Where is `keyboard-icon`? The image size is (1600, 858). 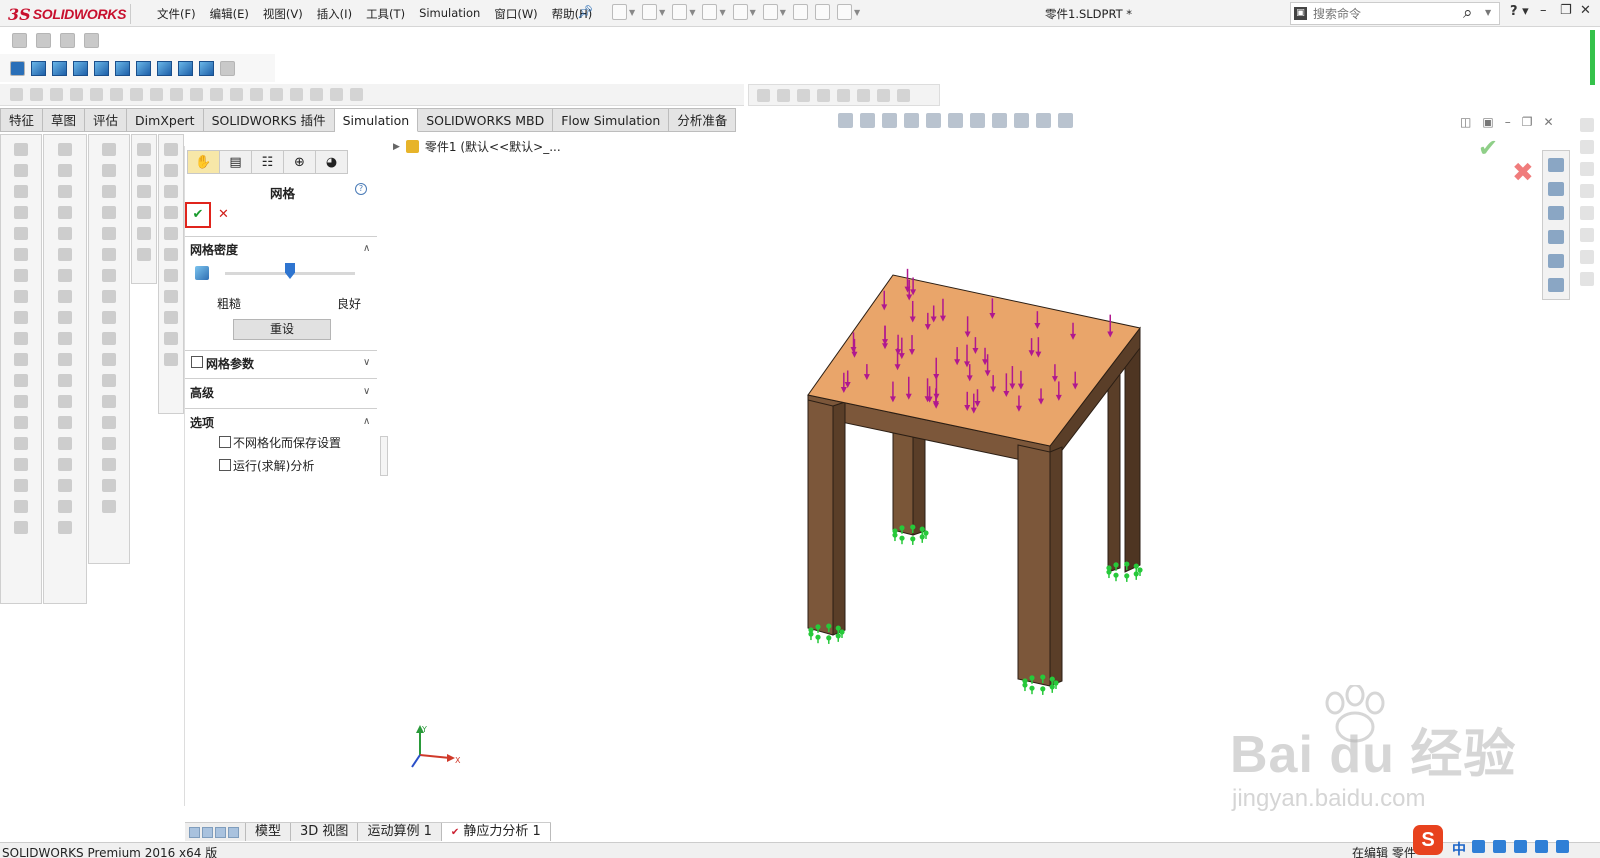 keyboard-icon is located at coordinates (1520, 846).